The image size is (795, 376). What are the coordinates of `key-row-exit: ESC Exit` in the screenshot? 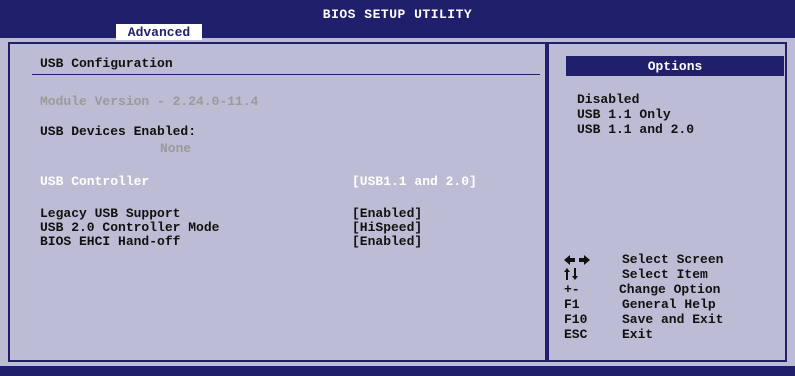 It's located at (667, 335).